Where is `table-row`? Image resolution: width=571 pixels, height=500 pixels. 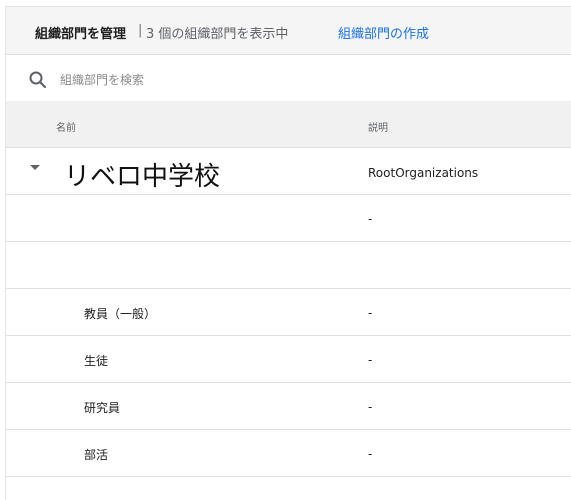
table-row is located at coordinates (288, 265).